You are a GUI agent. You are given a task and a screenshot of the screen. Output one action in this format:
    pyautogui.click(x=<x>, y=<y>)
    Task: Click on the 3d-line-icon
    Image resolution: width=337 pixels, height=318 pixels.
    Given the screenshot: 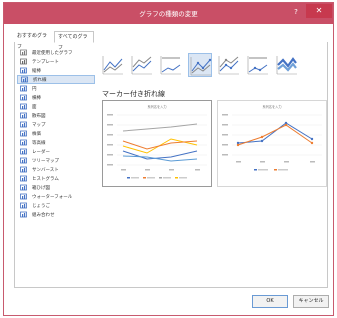 What is the action you would take?
    pyautogui.click(x=286, y=65)
    